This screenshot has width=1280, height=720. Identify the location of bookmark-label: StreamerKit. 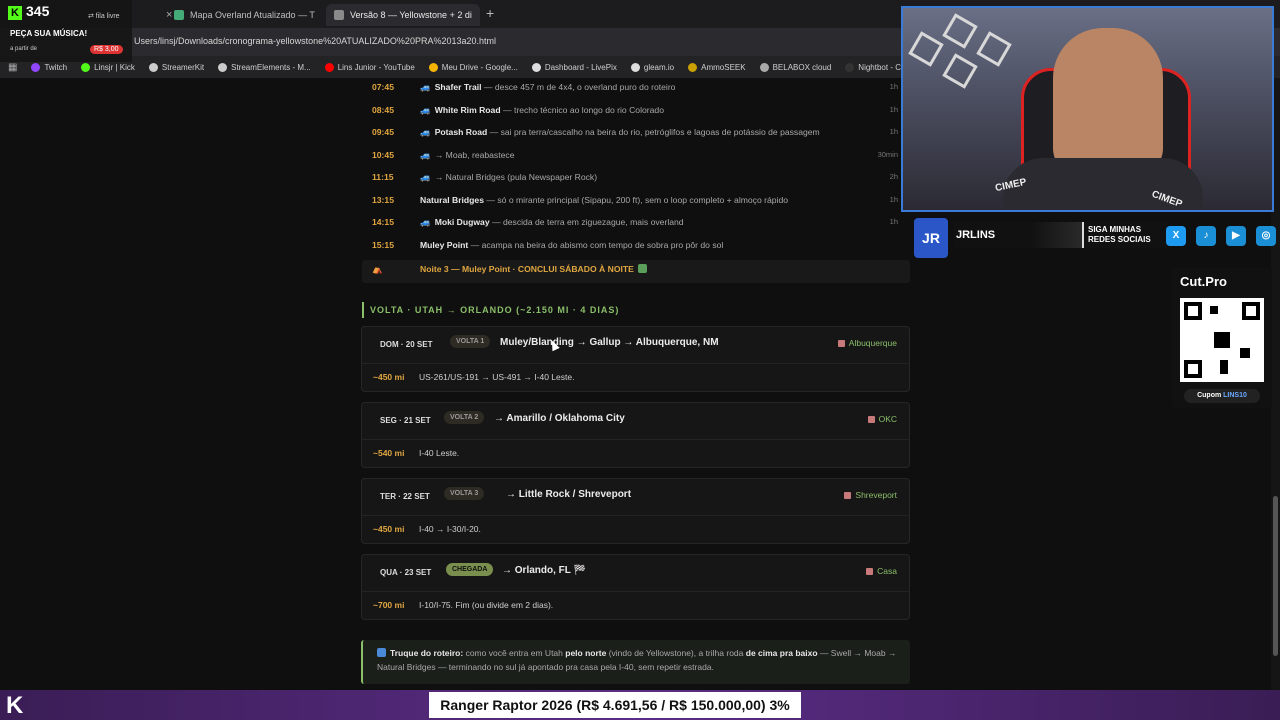
(183, 67).